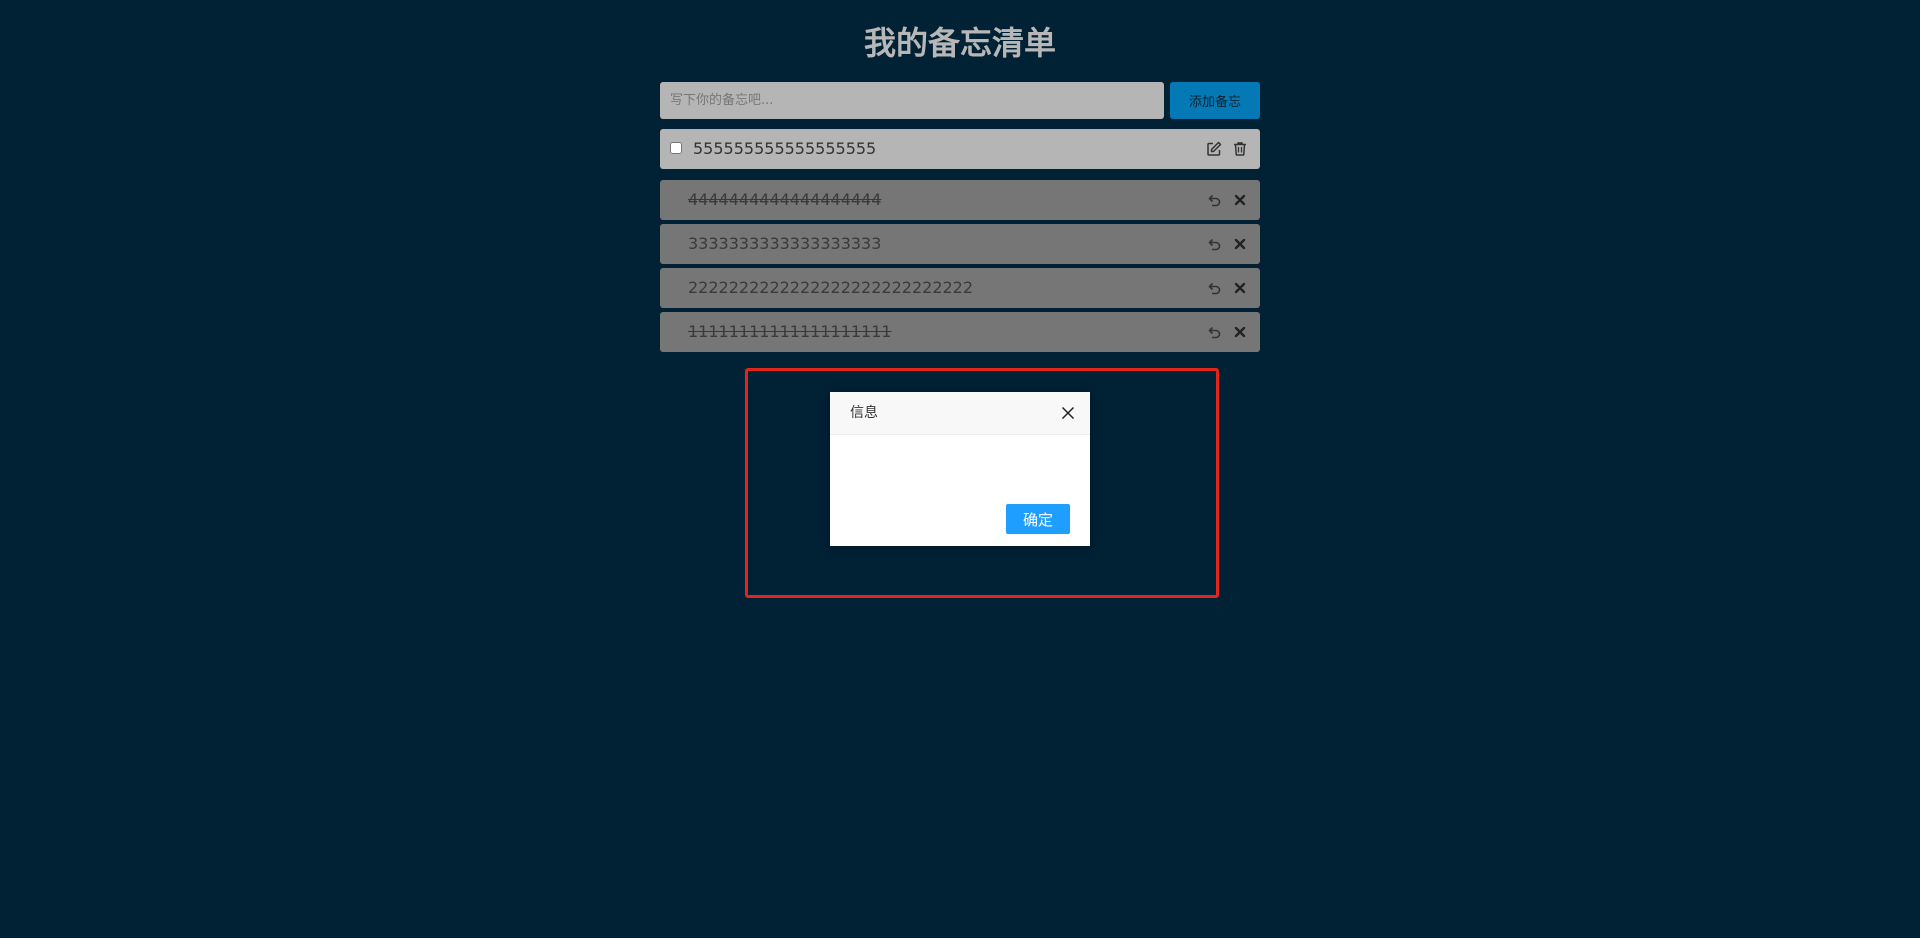  I want to click on done-item: 2222222222222222222222222222, so click(960, 288).